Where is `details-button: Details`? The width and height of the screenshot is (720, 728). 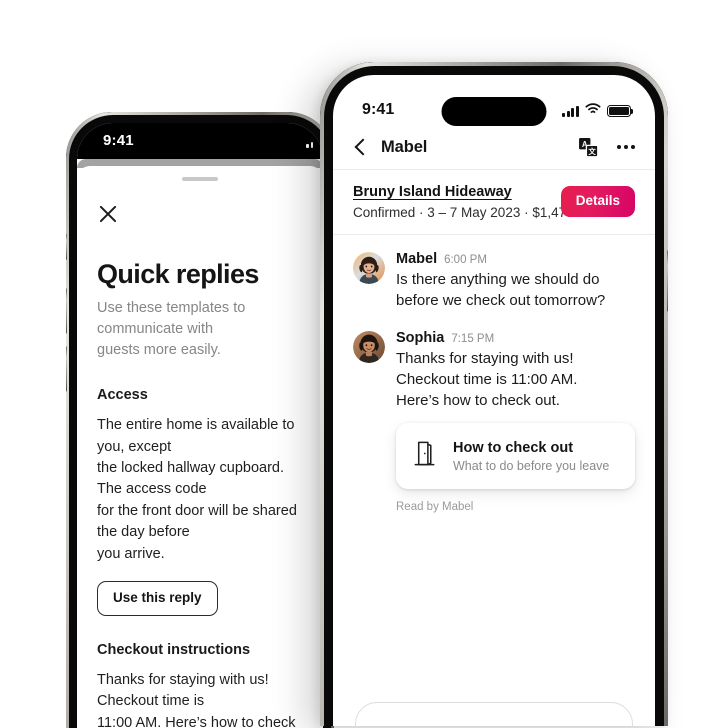
details-button: Details is located at coordinates (597, 201).